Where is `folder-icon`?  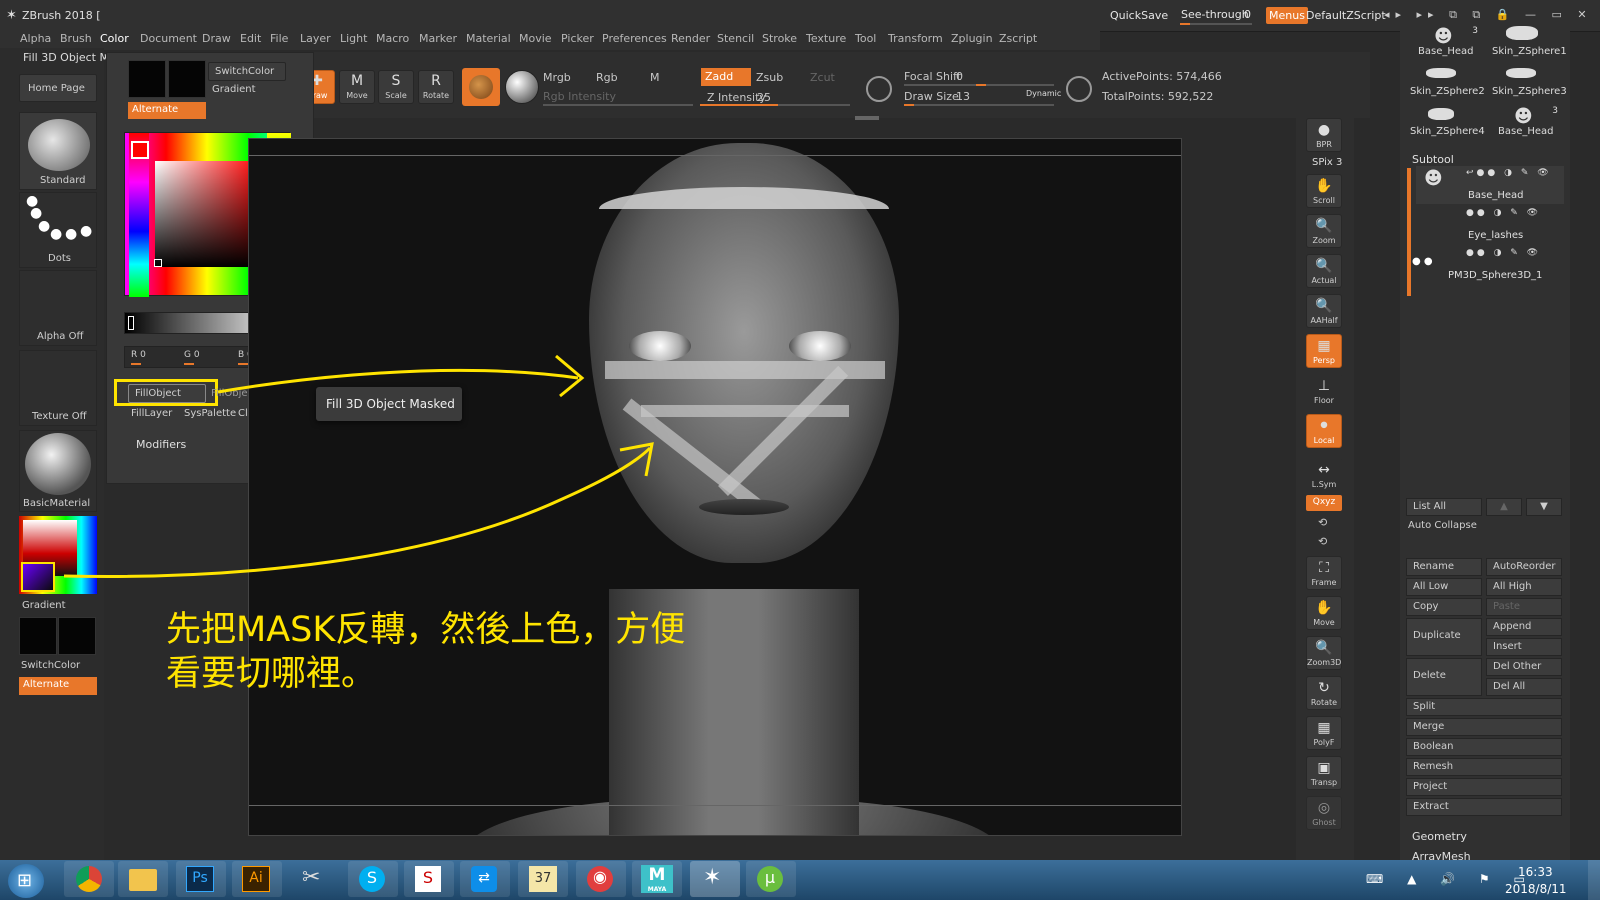
folder-icon is located at coordinates (143, 880).